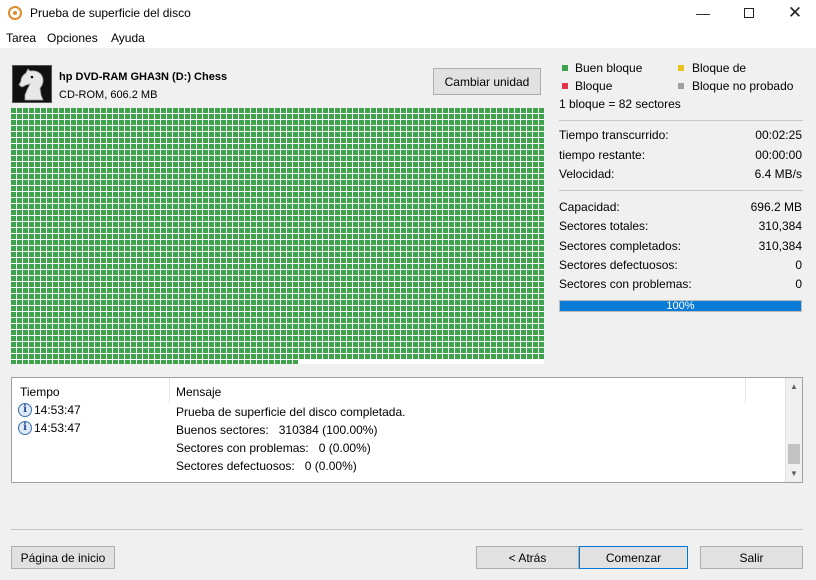  What do you see at coordinates (794, 473) in the screenshot?
I see `scroll-down-icon: ▼` at bounding box center [794, 473].